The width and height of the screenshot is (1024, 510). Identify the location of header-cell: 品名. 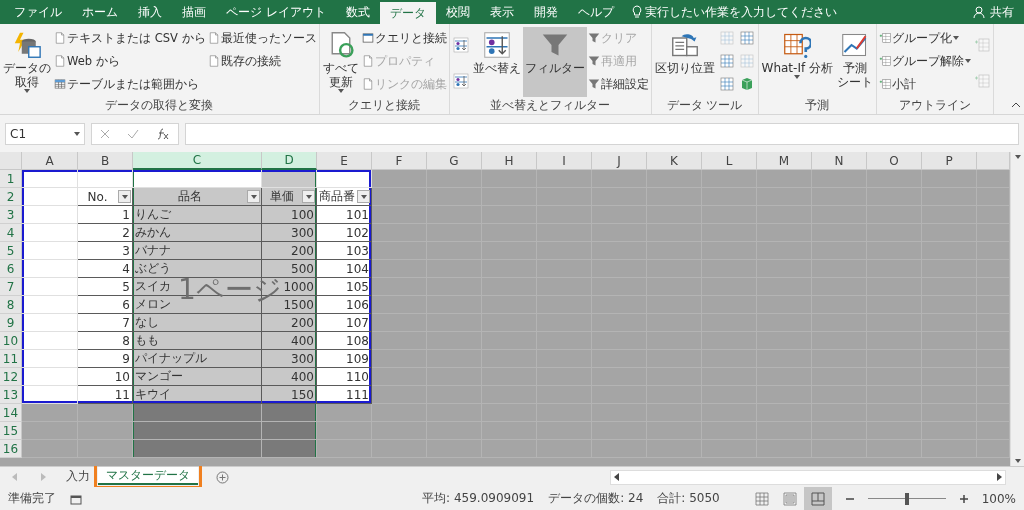
(197, 197).